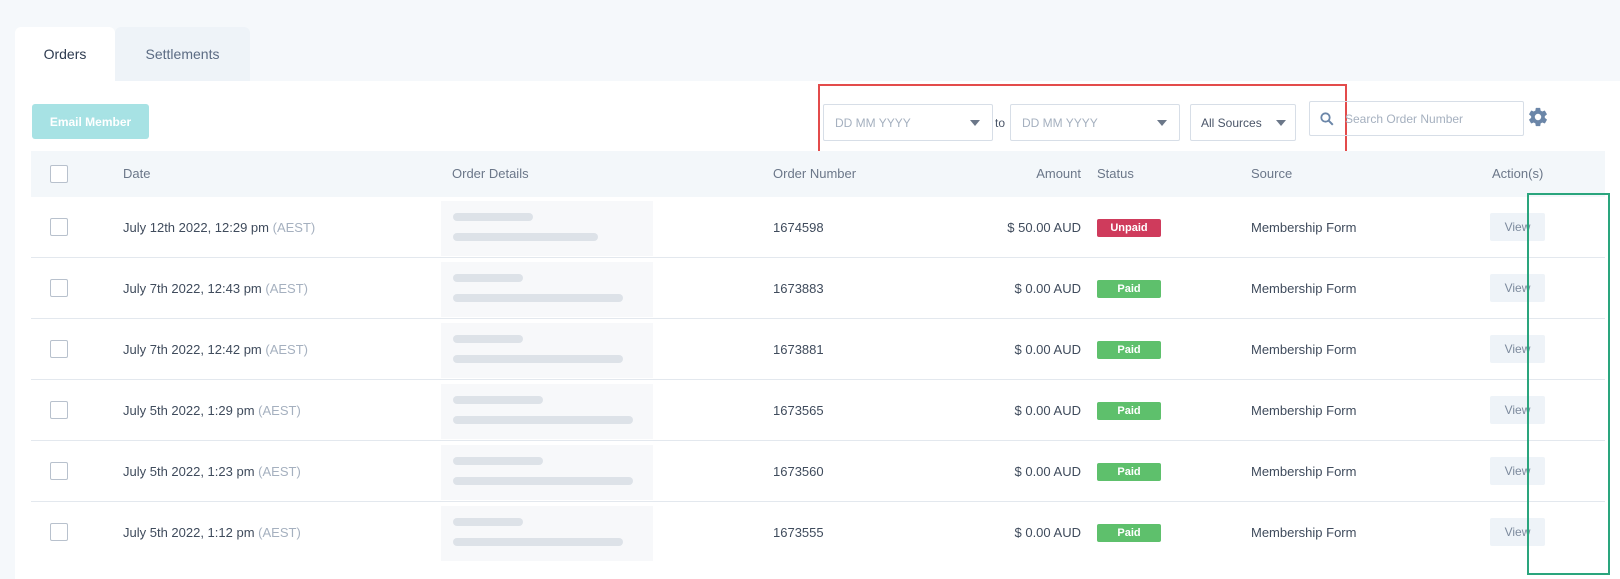  What do you see at coordinates (90, 121) in the screenshot?
I see `email-member-button: Email Member` at bounding box center [90, 121].